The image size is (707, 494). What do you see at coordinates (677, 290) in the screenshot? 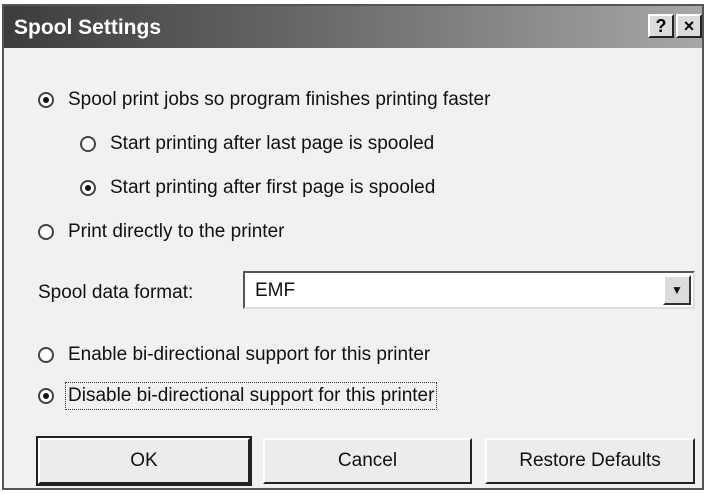
I see `dropdown-arrow-icon: ▼` at bounding box center [677, 290].